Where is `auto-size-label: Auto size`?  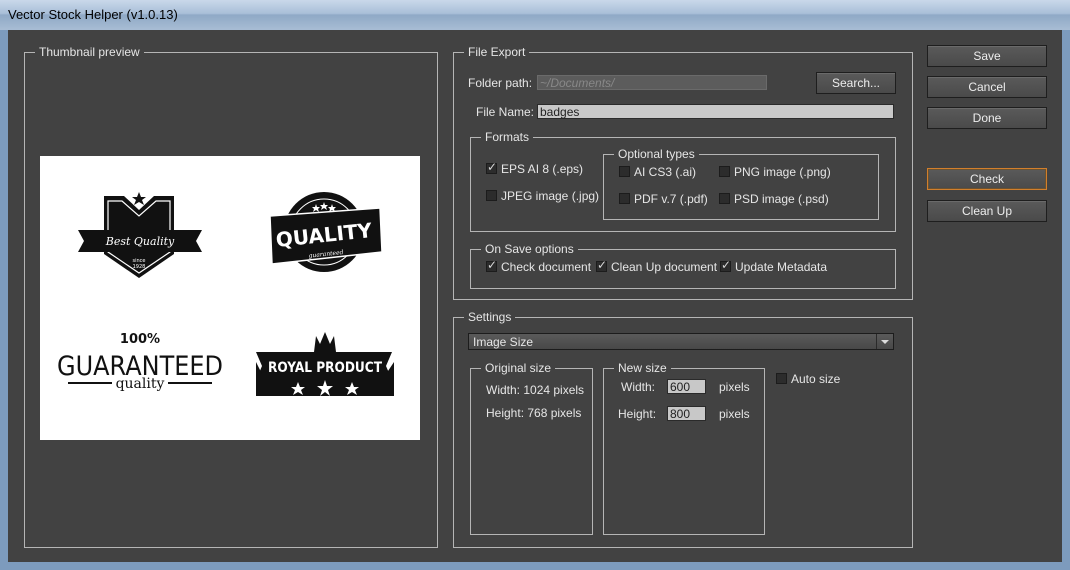 auto-size-label: Auto size is located at coordinates (816, 379).